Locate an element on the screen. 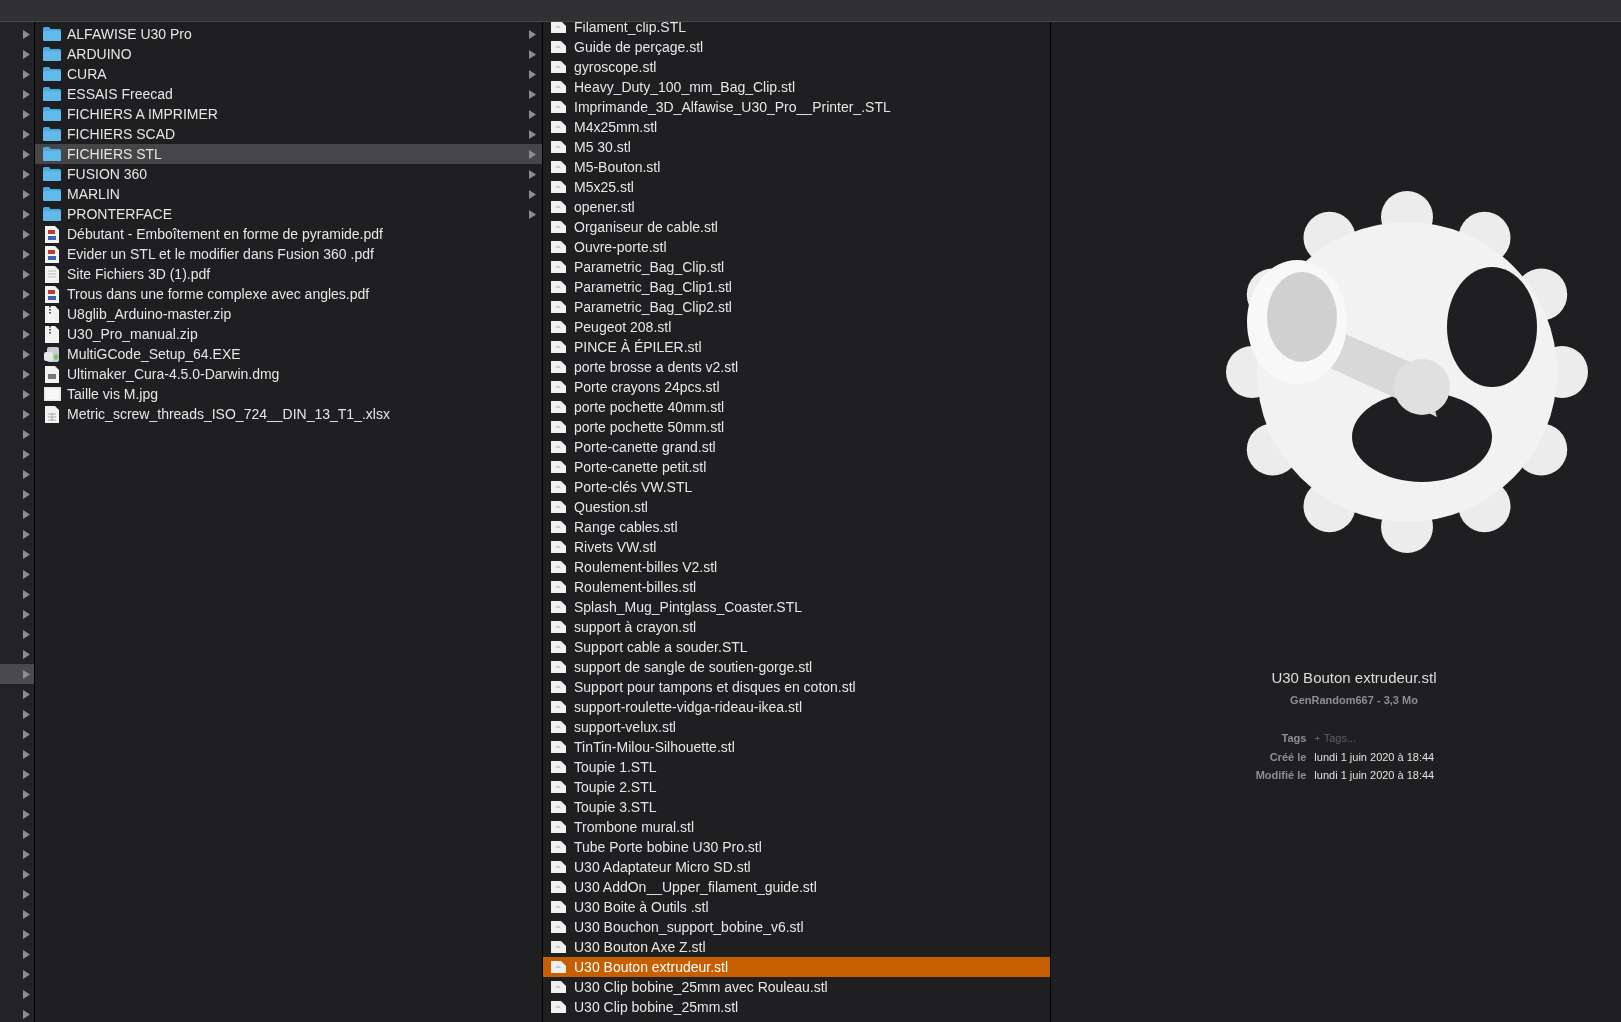  file-list-item: Tube Porte bobine U30 Pro.stl is located at coordinates (796, 847).